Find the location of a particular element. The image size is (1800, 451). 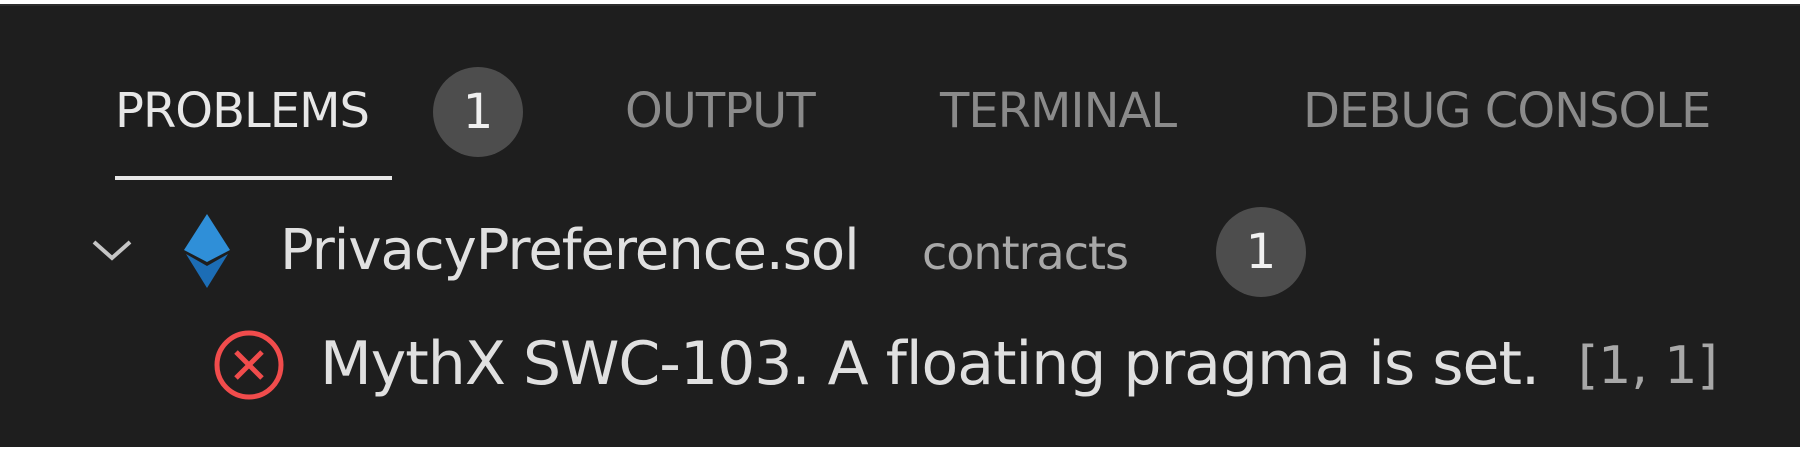

problem-position: [1, 1] is located at coordinates (1648, 366).